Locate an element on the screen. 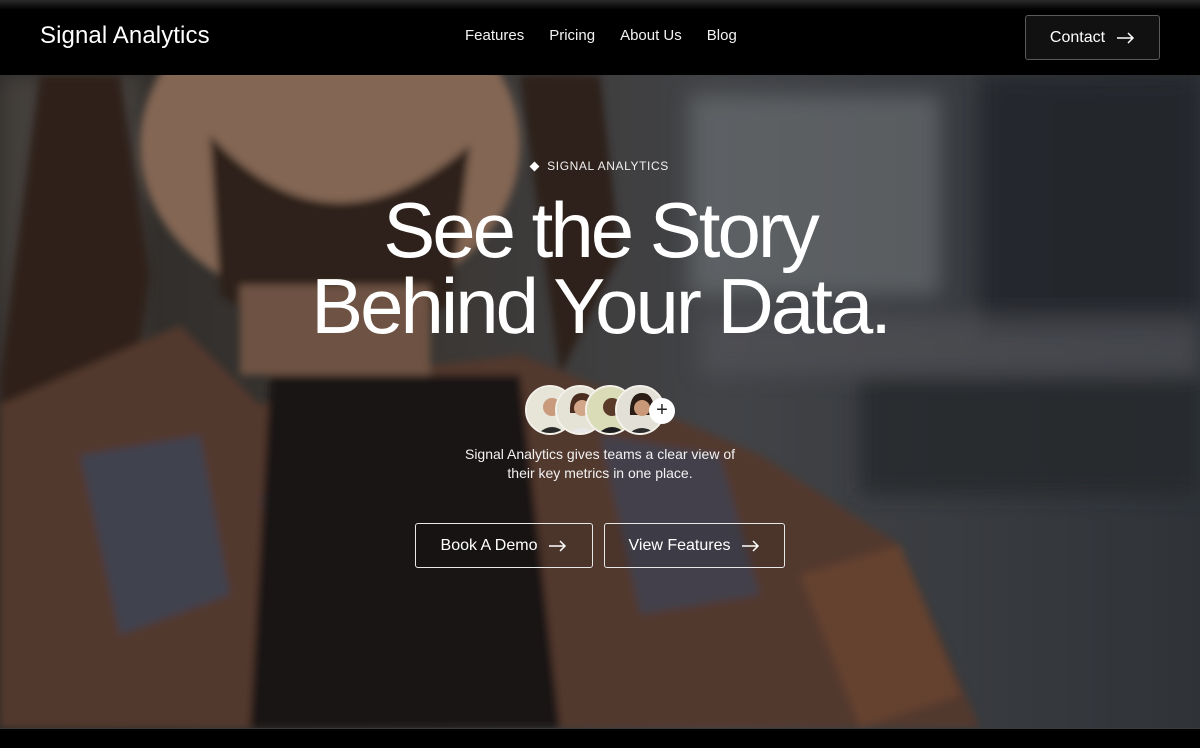  hero-eyebrow: SIGNAL ANALYTICS is located at coordinates (600, 166).